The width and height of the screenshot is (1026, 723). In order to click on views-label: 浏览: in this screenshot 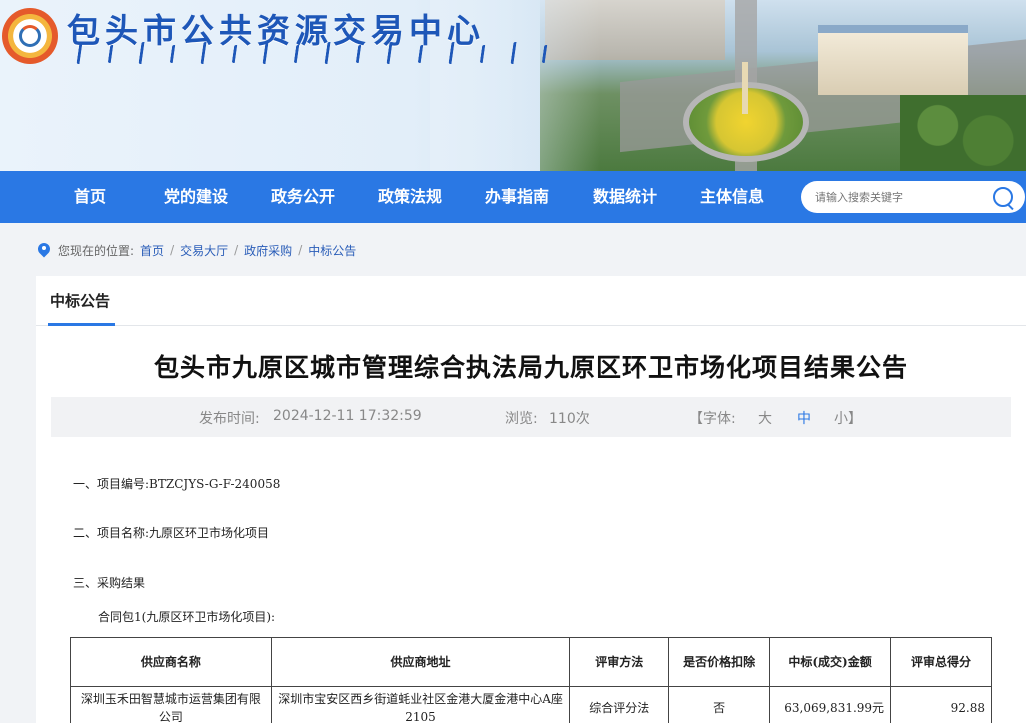, I will do `click(521, 419)`.